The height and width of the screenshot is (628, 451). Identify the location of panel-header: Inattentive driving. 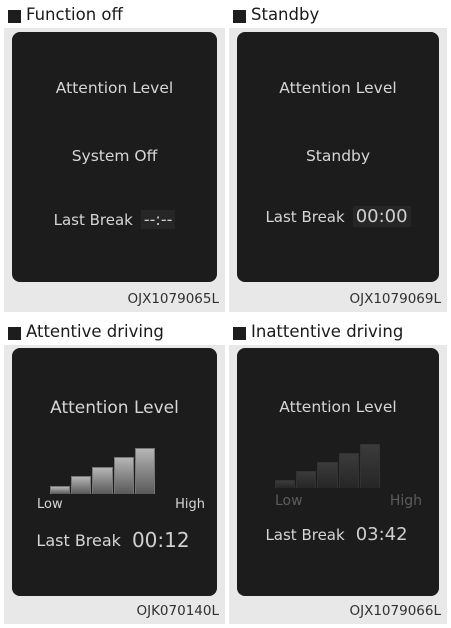
(338, 333).